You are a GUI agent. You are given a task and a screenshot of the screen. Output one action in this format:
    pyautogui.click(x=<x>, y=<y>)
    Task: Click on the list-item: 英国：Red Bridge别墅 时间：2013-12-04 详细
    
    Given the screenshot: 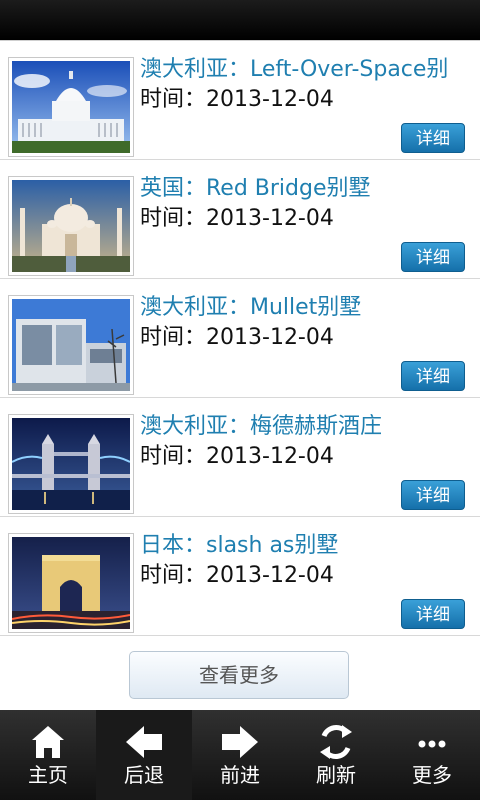 What is the action you would take?
    pyautogui.click(x=240, y=219)
    